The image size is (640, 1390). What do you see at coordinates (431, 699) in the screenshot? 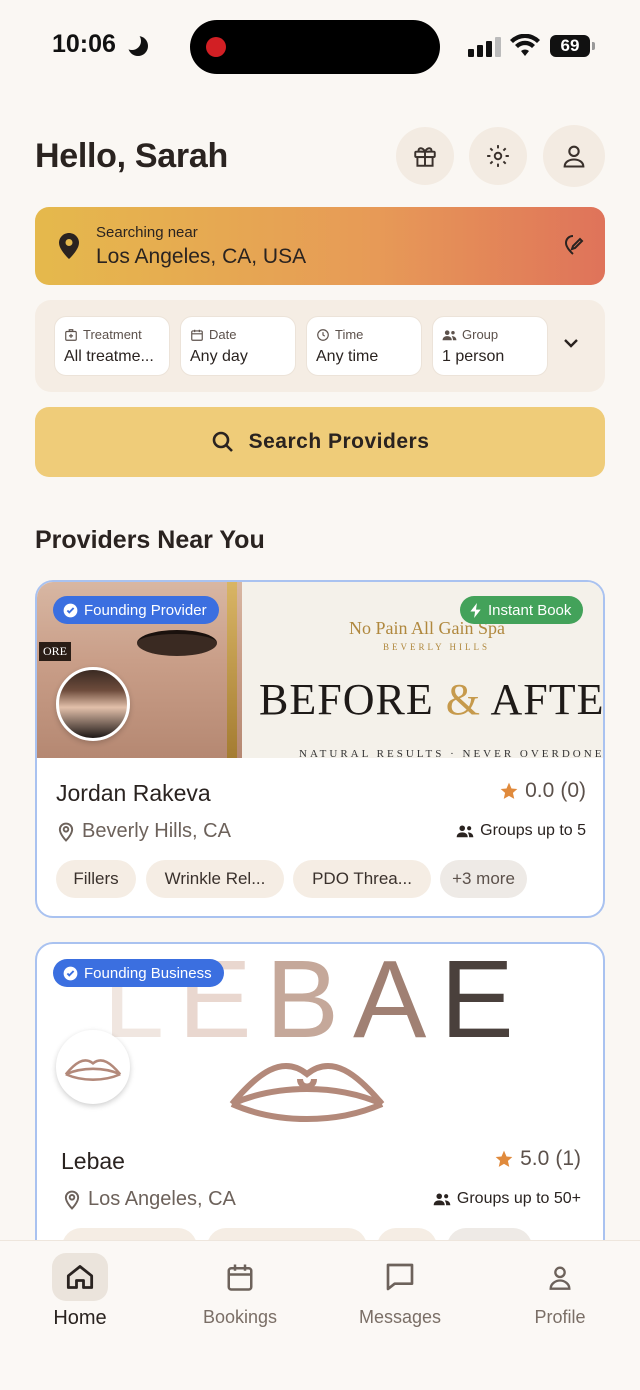
I see `banner-headline: BEFORE & AFTER` at bounding box center [431, 699].